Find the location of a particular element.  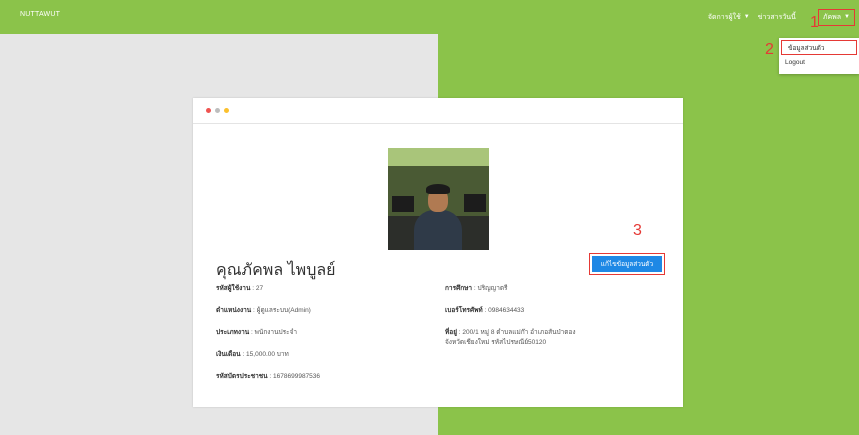

nav-item-manage-users: จัดการผู้ใช้ ▼ is located at coordinates (729, 17).